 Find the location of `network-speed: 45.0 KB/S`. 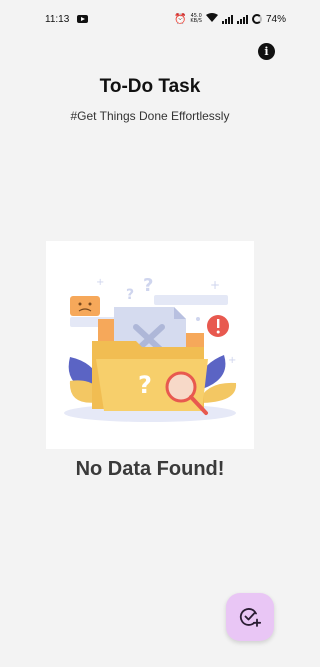

network-speed: 45.0 KB/S is located at coordinates (196, 19).